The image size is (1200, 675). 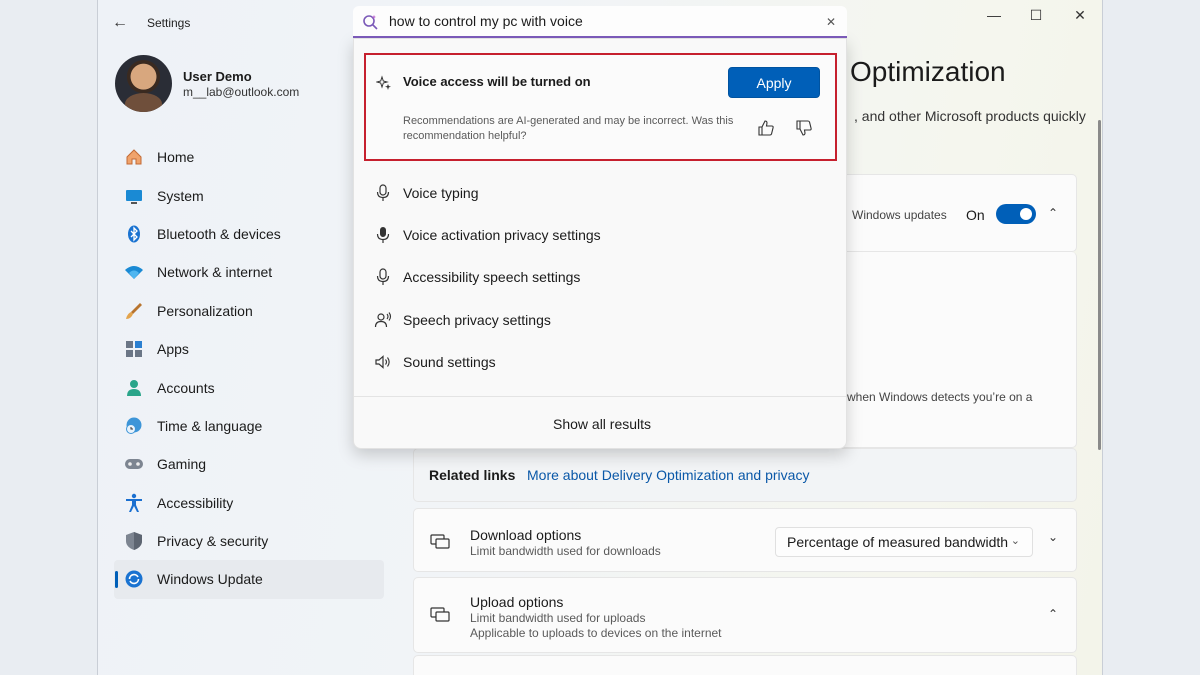 I want to click on close-icon: ✕, so click(x=1080, y=15).